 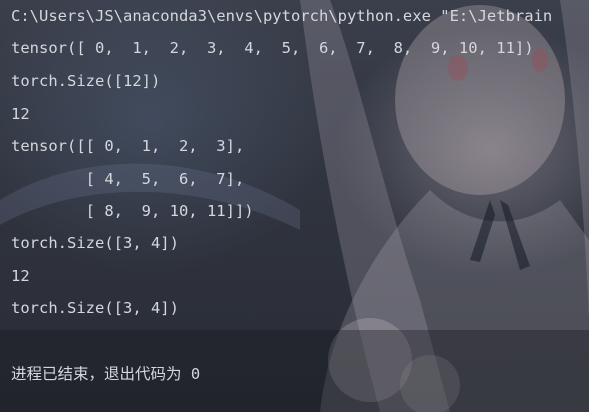 What do you see at coordinates (128, 179) in the screenshot?
I see `console-line-tensor-2d-row2: [ 4, 5, 6, 7],` at bounding box center [128, 179].